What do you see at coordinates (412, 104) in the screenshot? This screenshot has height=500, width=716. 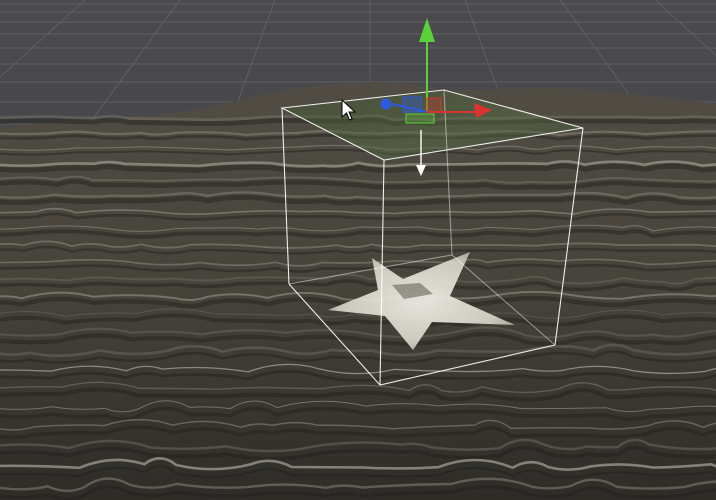 I see `xy-plane-handle` at bounding box center [412, 104].